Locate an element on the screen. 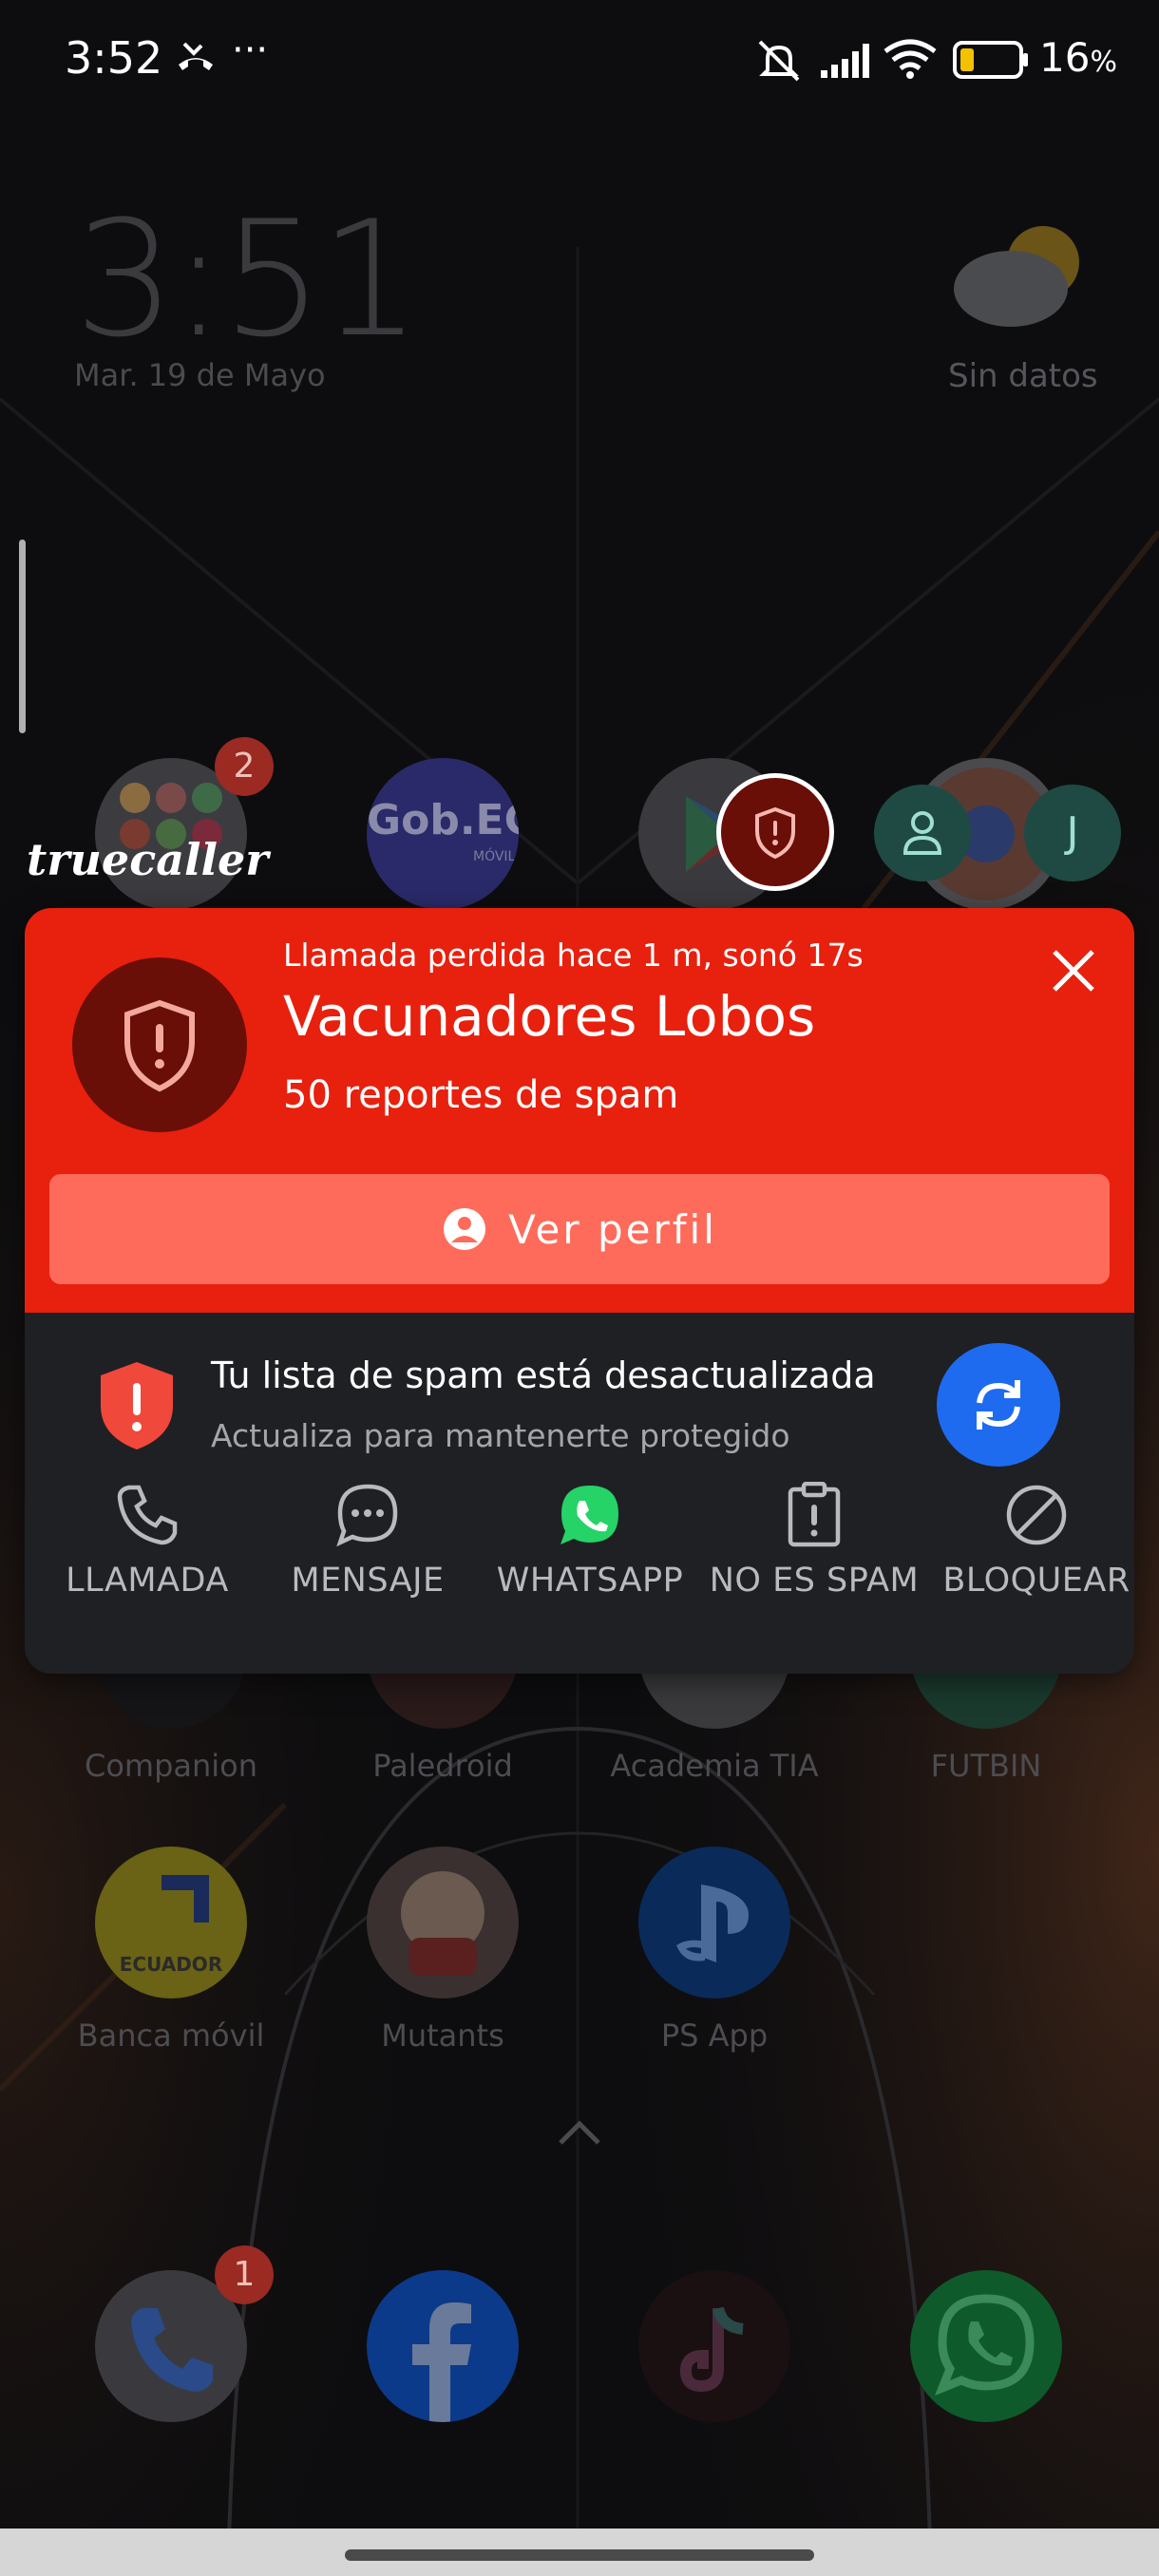 The width and height of the screenshot is (1159, 2576). spam-reports: 50 reportes de spam is located at coordinates (481, 1095).